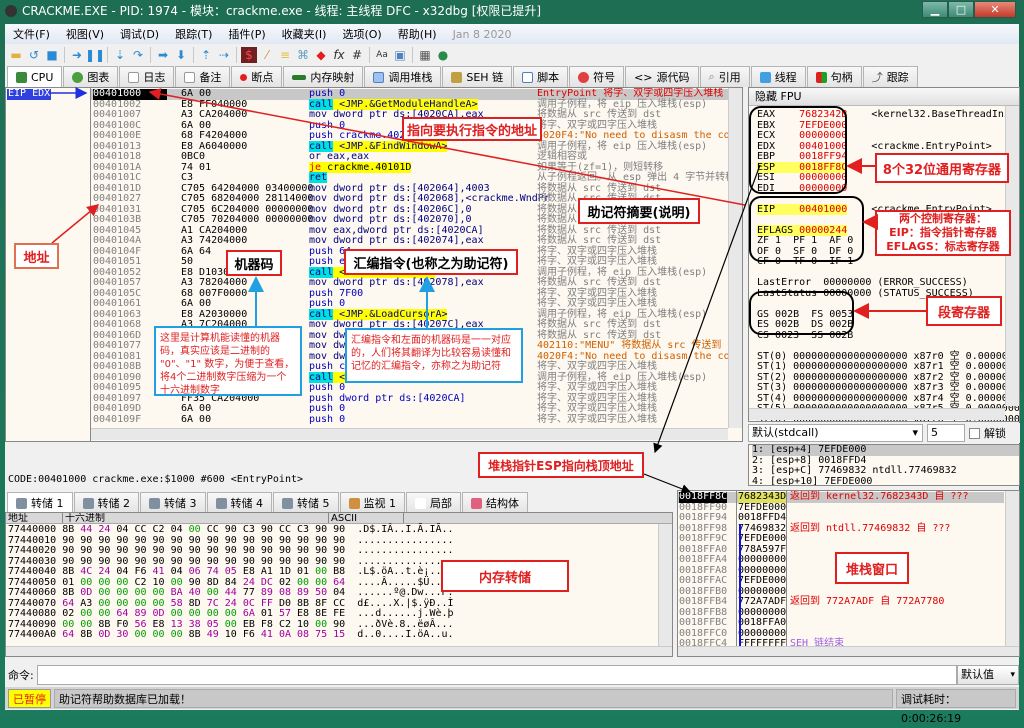  Describe the element at coordinates (95, 55) in the screenshot. I see `pause-icon: ❚❚` at that location.